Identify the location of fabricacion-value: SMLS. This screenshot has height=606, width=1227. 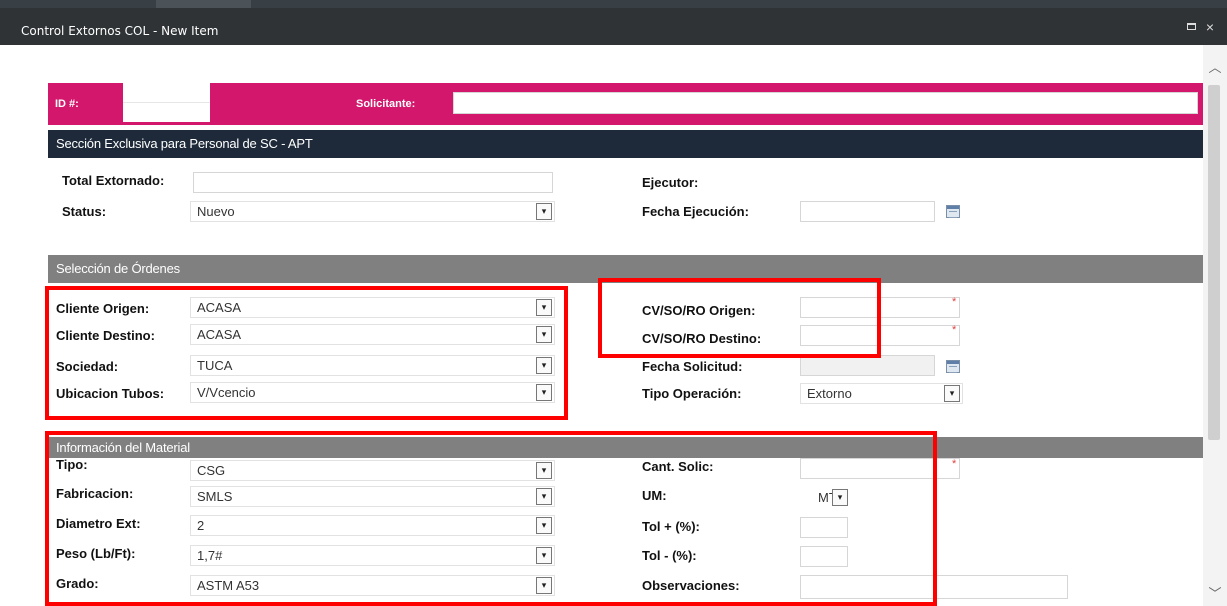
(215, 496).